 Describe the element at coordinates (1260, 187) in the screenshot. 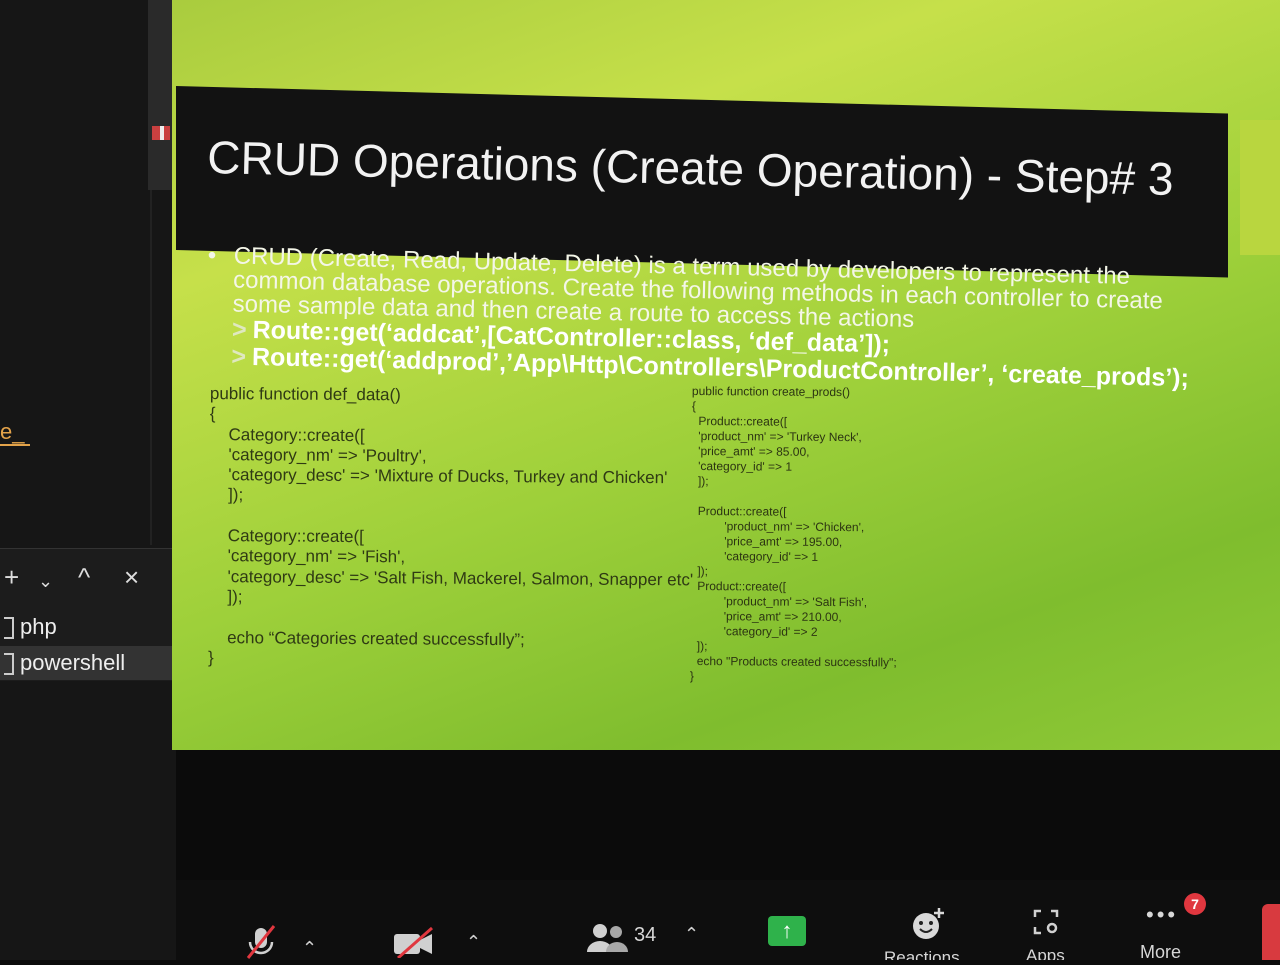

I see `slide-decoration` at that location.